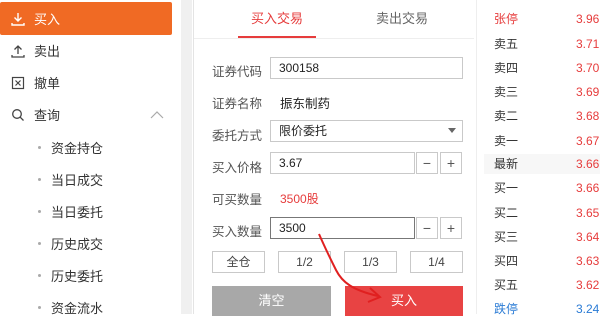  What do you see at coordinates (303, 131) in the screenshot?
I see `mode-select-value: 限价委托` at bounding box center [303, 131].